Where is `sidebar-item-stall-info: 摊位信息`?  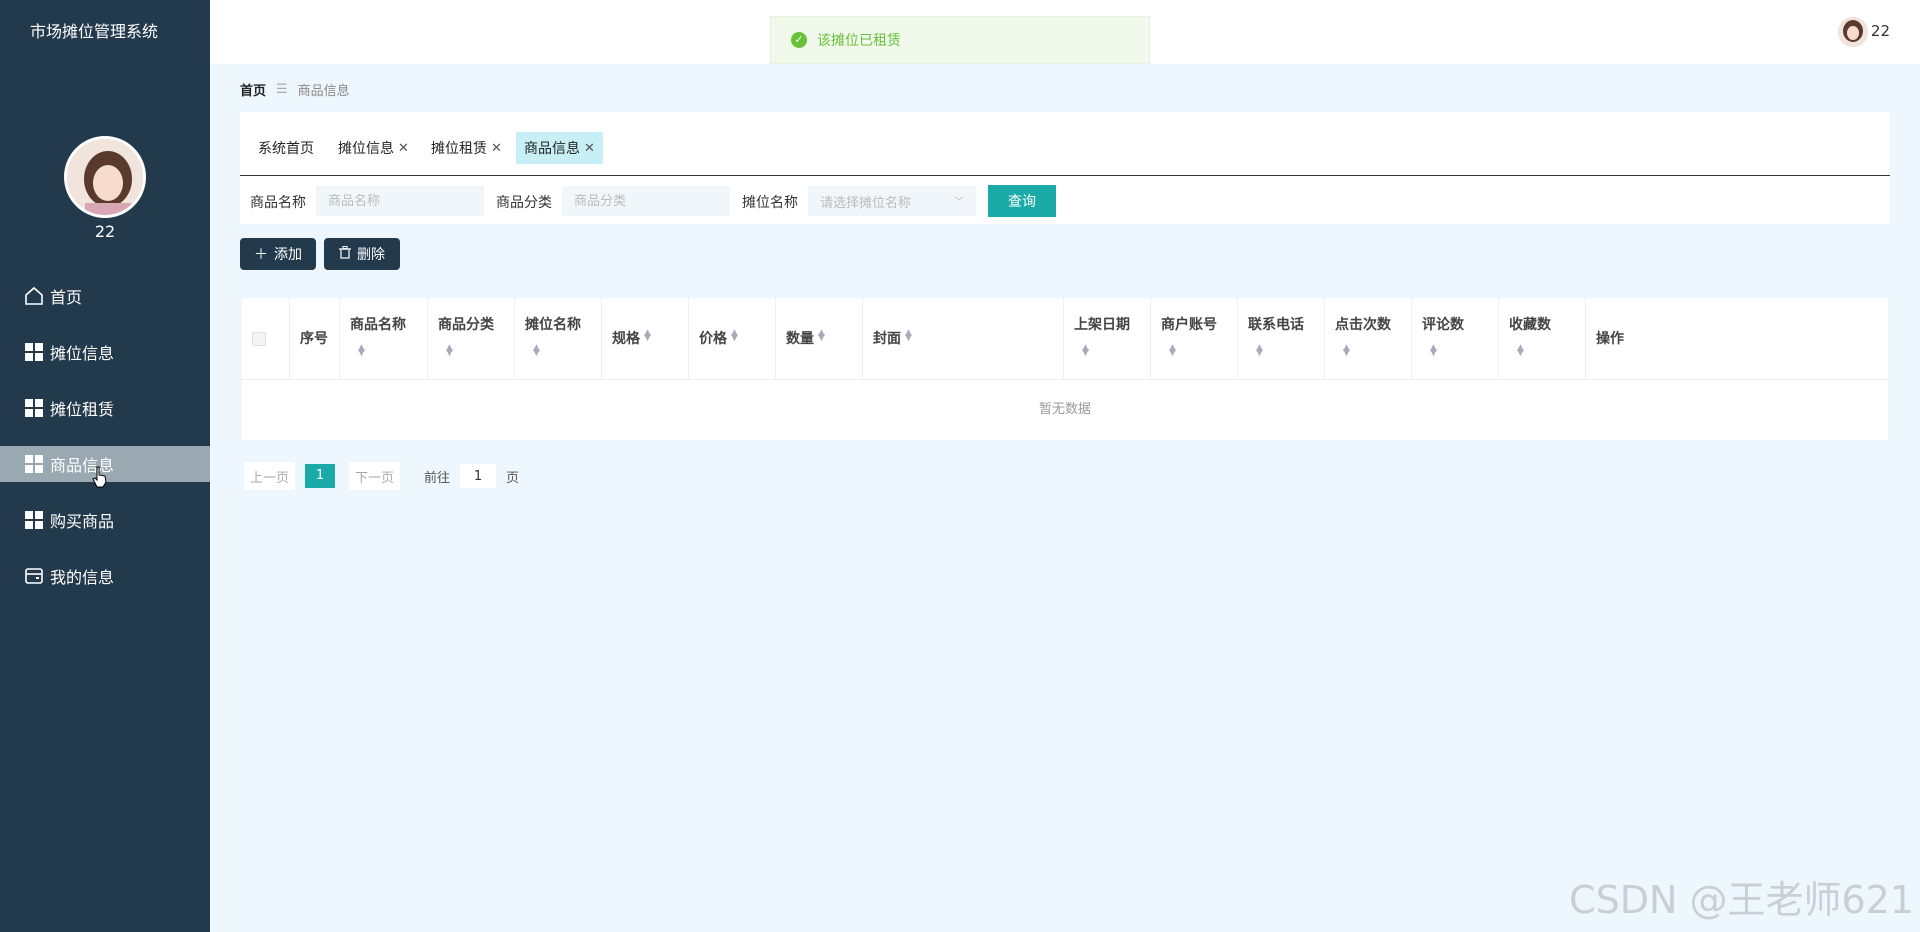
sidebar-item-stall-info: 摊位信息 is located at coordinates (105, 352).